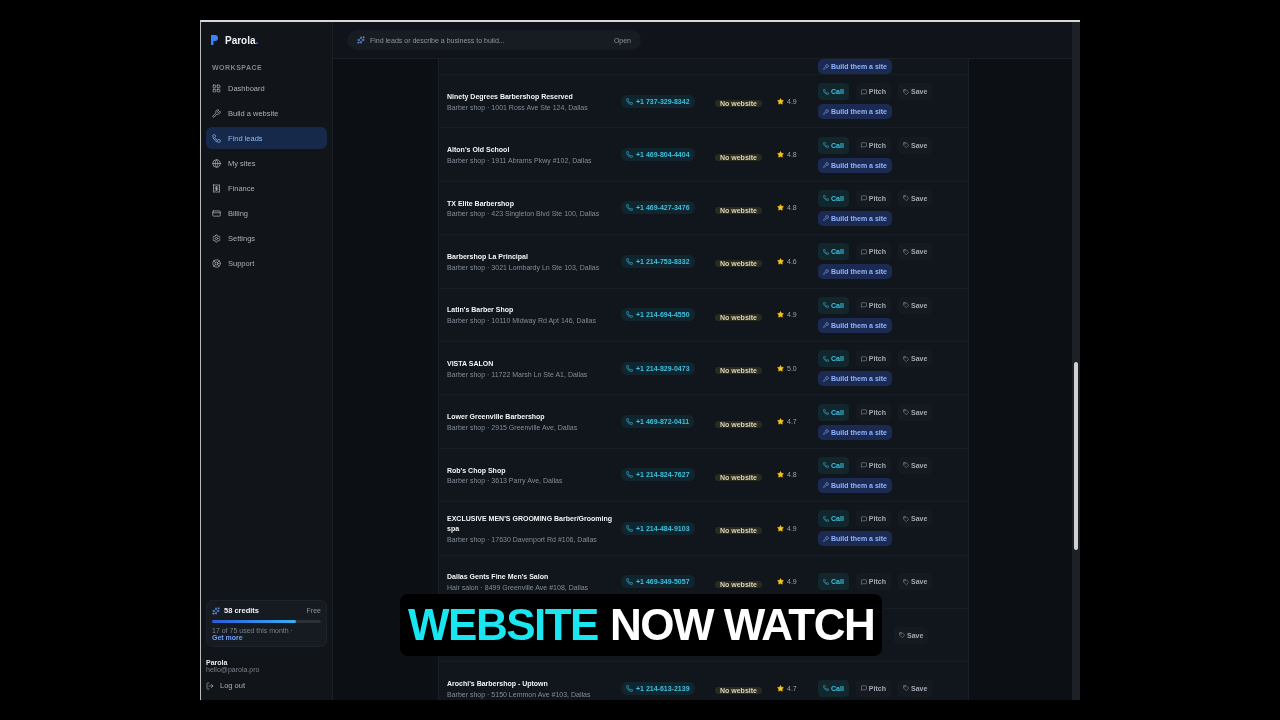 The image size is (1280, 720). I want to click on logo-icon, so click(214, 40).